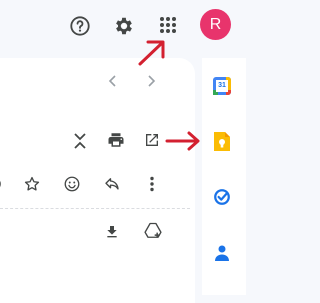 The width and height of the screenshot is (320, 303). What do you see at coordinates (80, 141) in the screenshot?
I see `collapse-icon` at bounding box center [80, 141].